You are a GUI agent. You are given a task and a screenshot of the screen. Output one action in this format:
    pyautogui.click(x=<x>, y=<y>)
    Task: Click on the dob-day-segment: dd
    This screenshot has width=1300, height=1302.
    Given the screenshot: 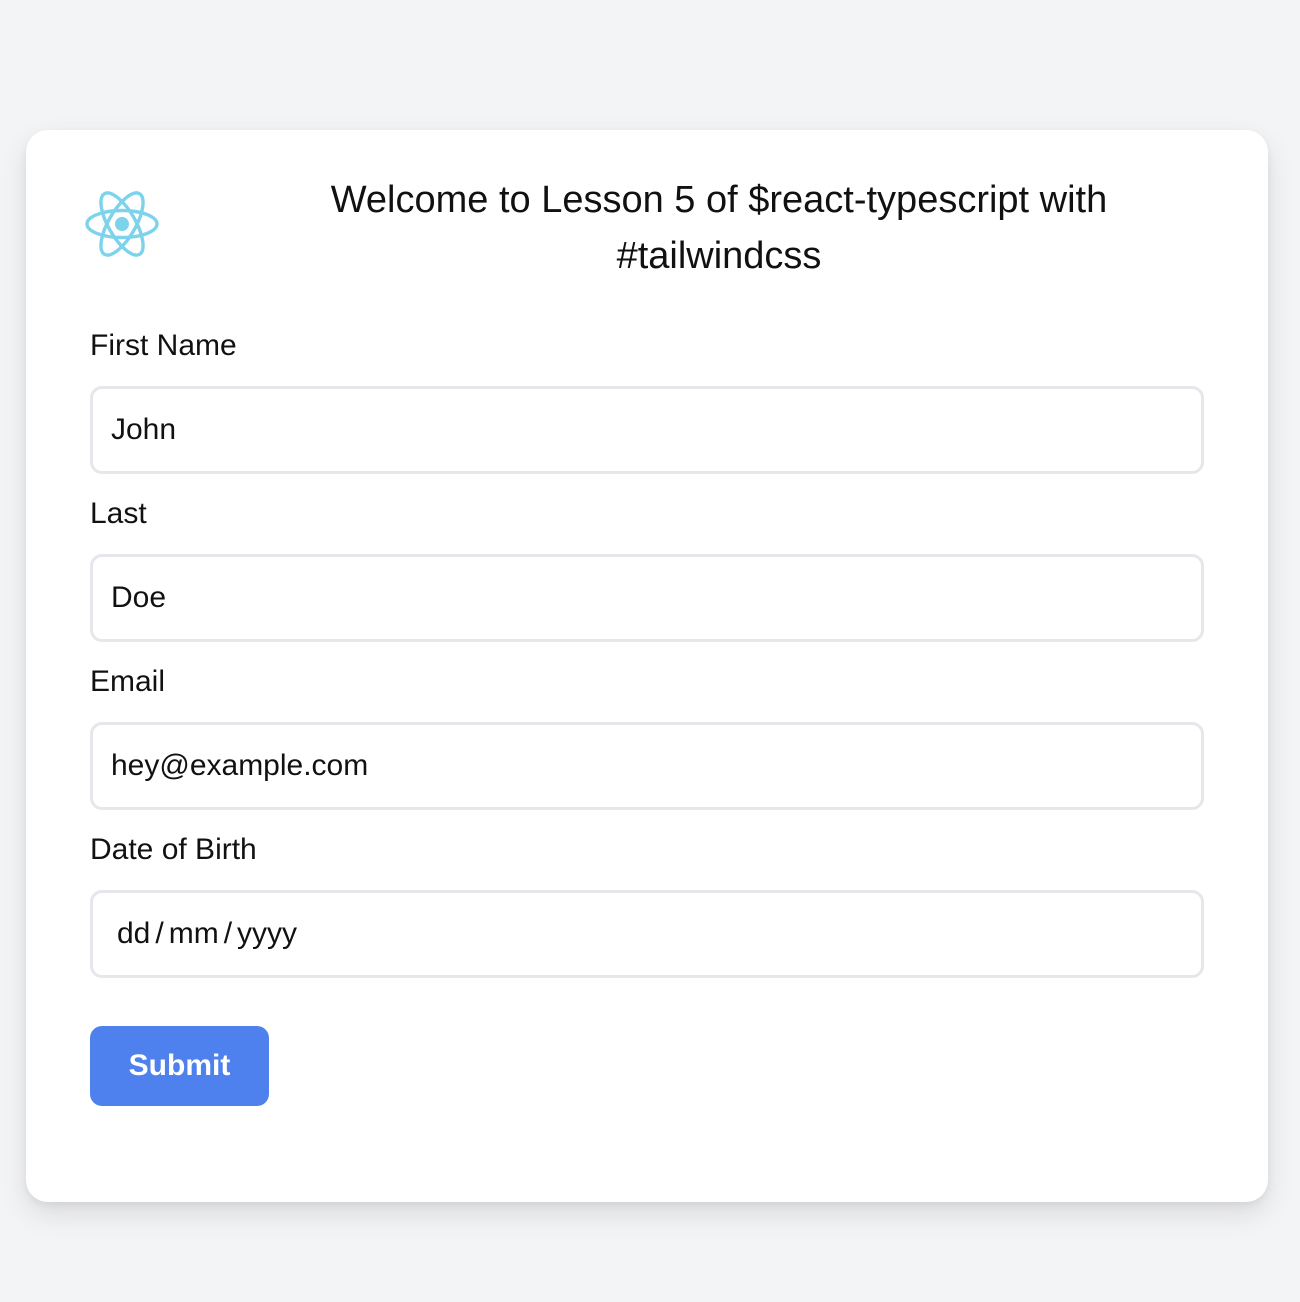 What is the action you would take?
    pyautogui.click(x=133, y=934)
    